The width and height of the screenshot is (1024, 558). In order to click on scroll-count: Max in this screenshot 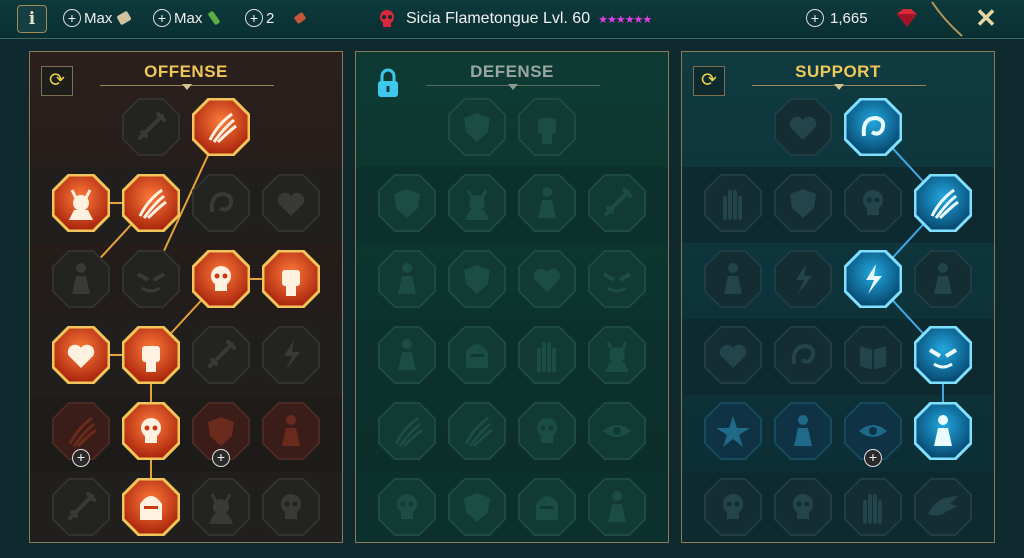, I will do `click(98, 18)`.